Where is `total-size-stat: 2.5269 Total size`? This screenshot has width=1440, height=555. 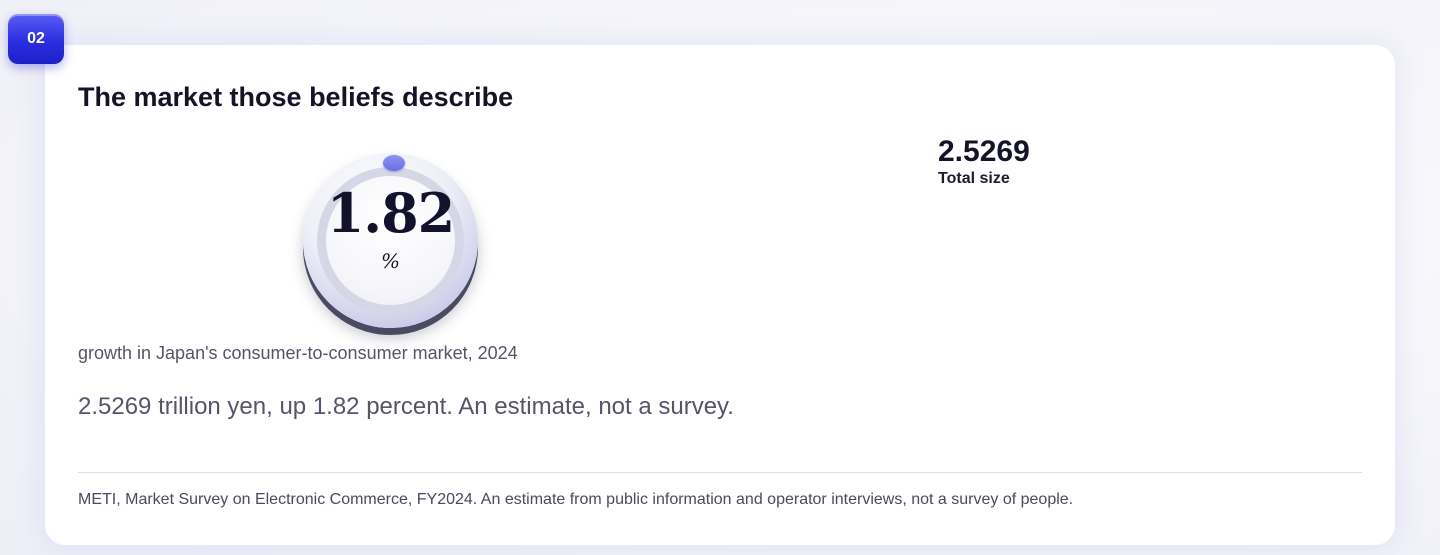 total-size-stat: 2.5269 Total size is located at coordinates (984, 161).